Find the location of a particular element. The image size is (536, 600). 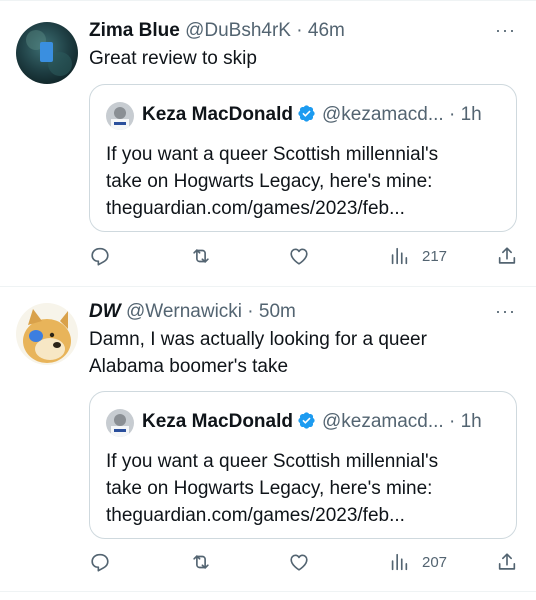

views-button: 207 is located at coordinates (417, 562).